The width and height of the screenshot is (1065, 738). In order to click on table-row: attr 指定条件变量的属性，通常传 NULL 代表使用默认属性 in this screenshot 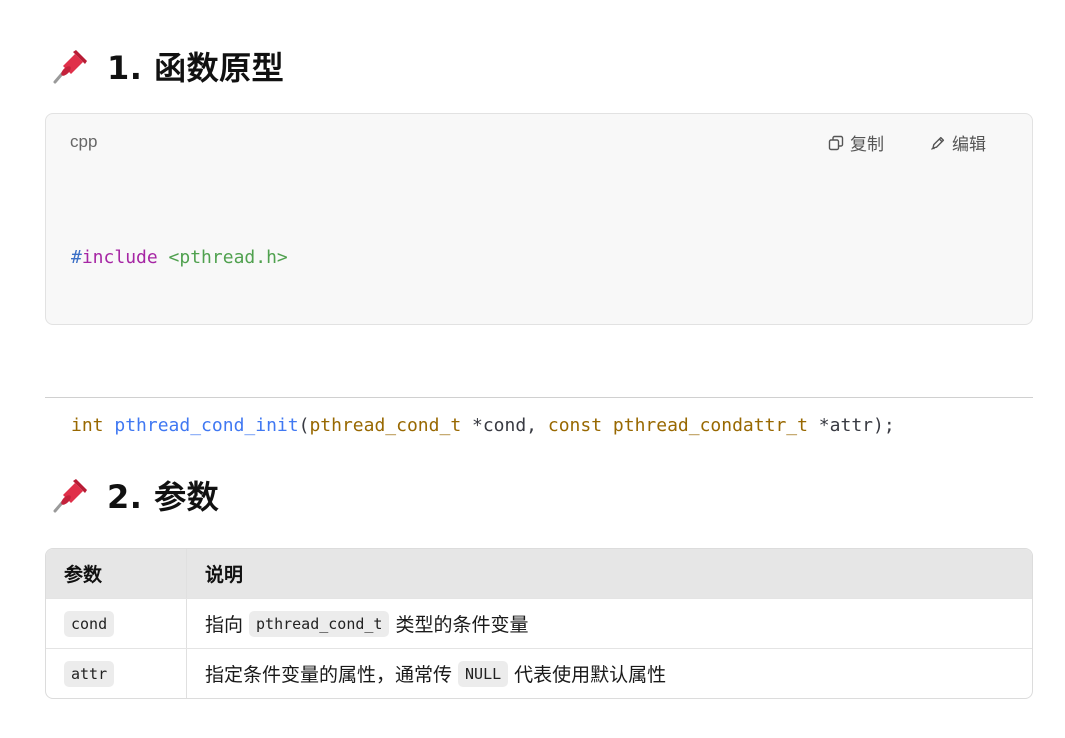, I will do `click(539, 673)`.